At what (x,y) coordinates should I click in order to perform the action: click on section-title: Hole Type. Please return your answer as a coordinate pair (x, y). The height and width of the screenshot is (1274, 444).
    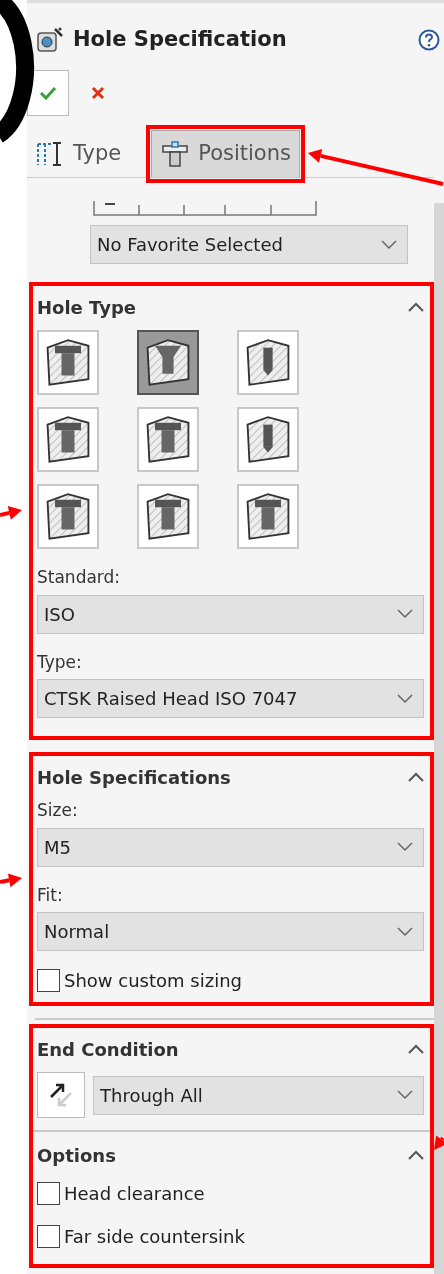
    Looking at the image, I should click on (87, 307).